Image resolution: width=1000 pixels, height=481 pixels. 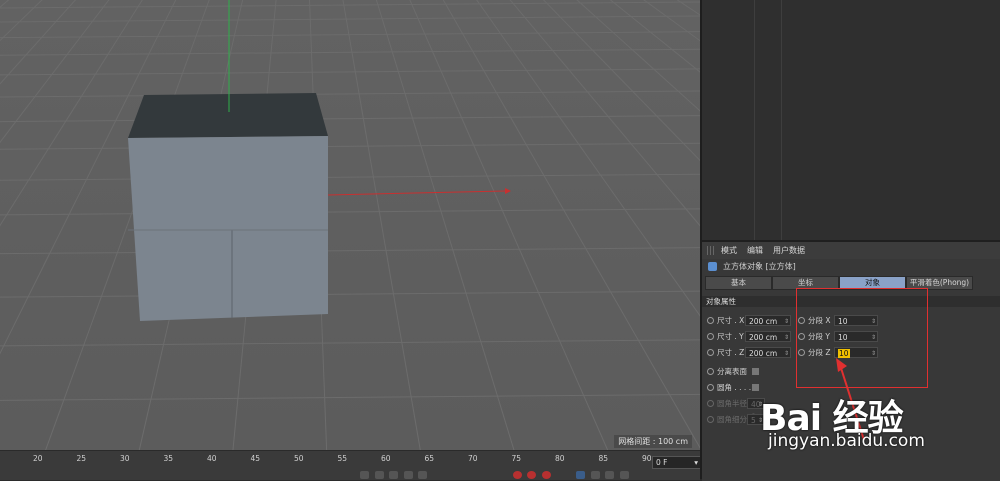 What do you see at coordinates (731, 320) in the screenshot?
I see `size-x-label: 尺寸 . X` at bounding box center [731, 320].